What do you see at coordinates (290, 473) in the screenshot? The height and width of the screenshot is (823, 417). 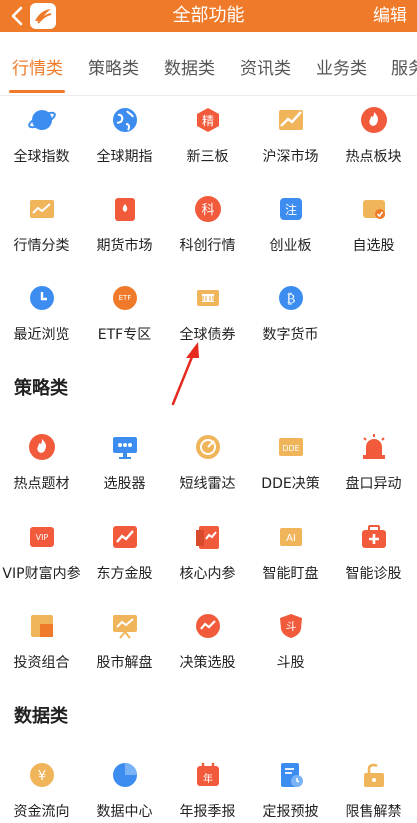 I see `feature-item: DDE DDE决策` at bounding box center [290, 473].